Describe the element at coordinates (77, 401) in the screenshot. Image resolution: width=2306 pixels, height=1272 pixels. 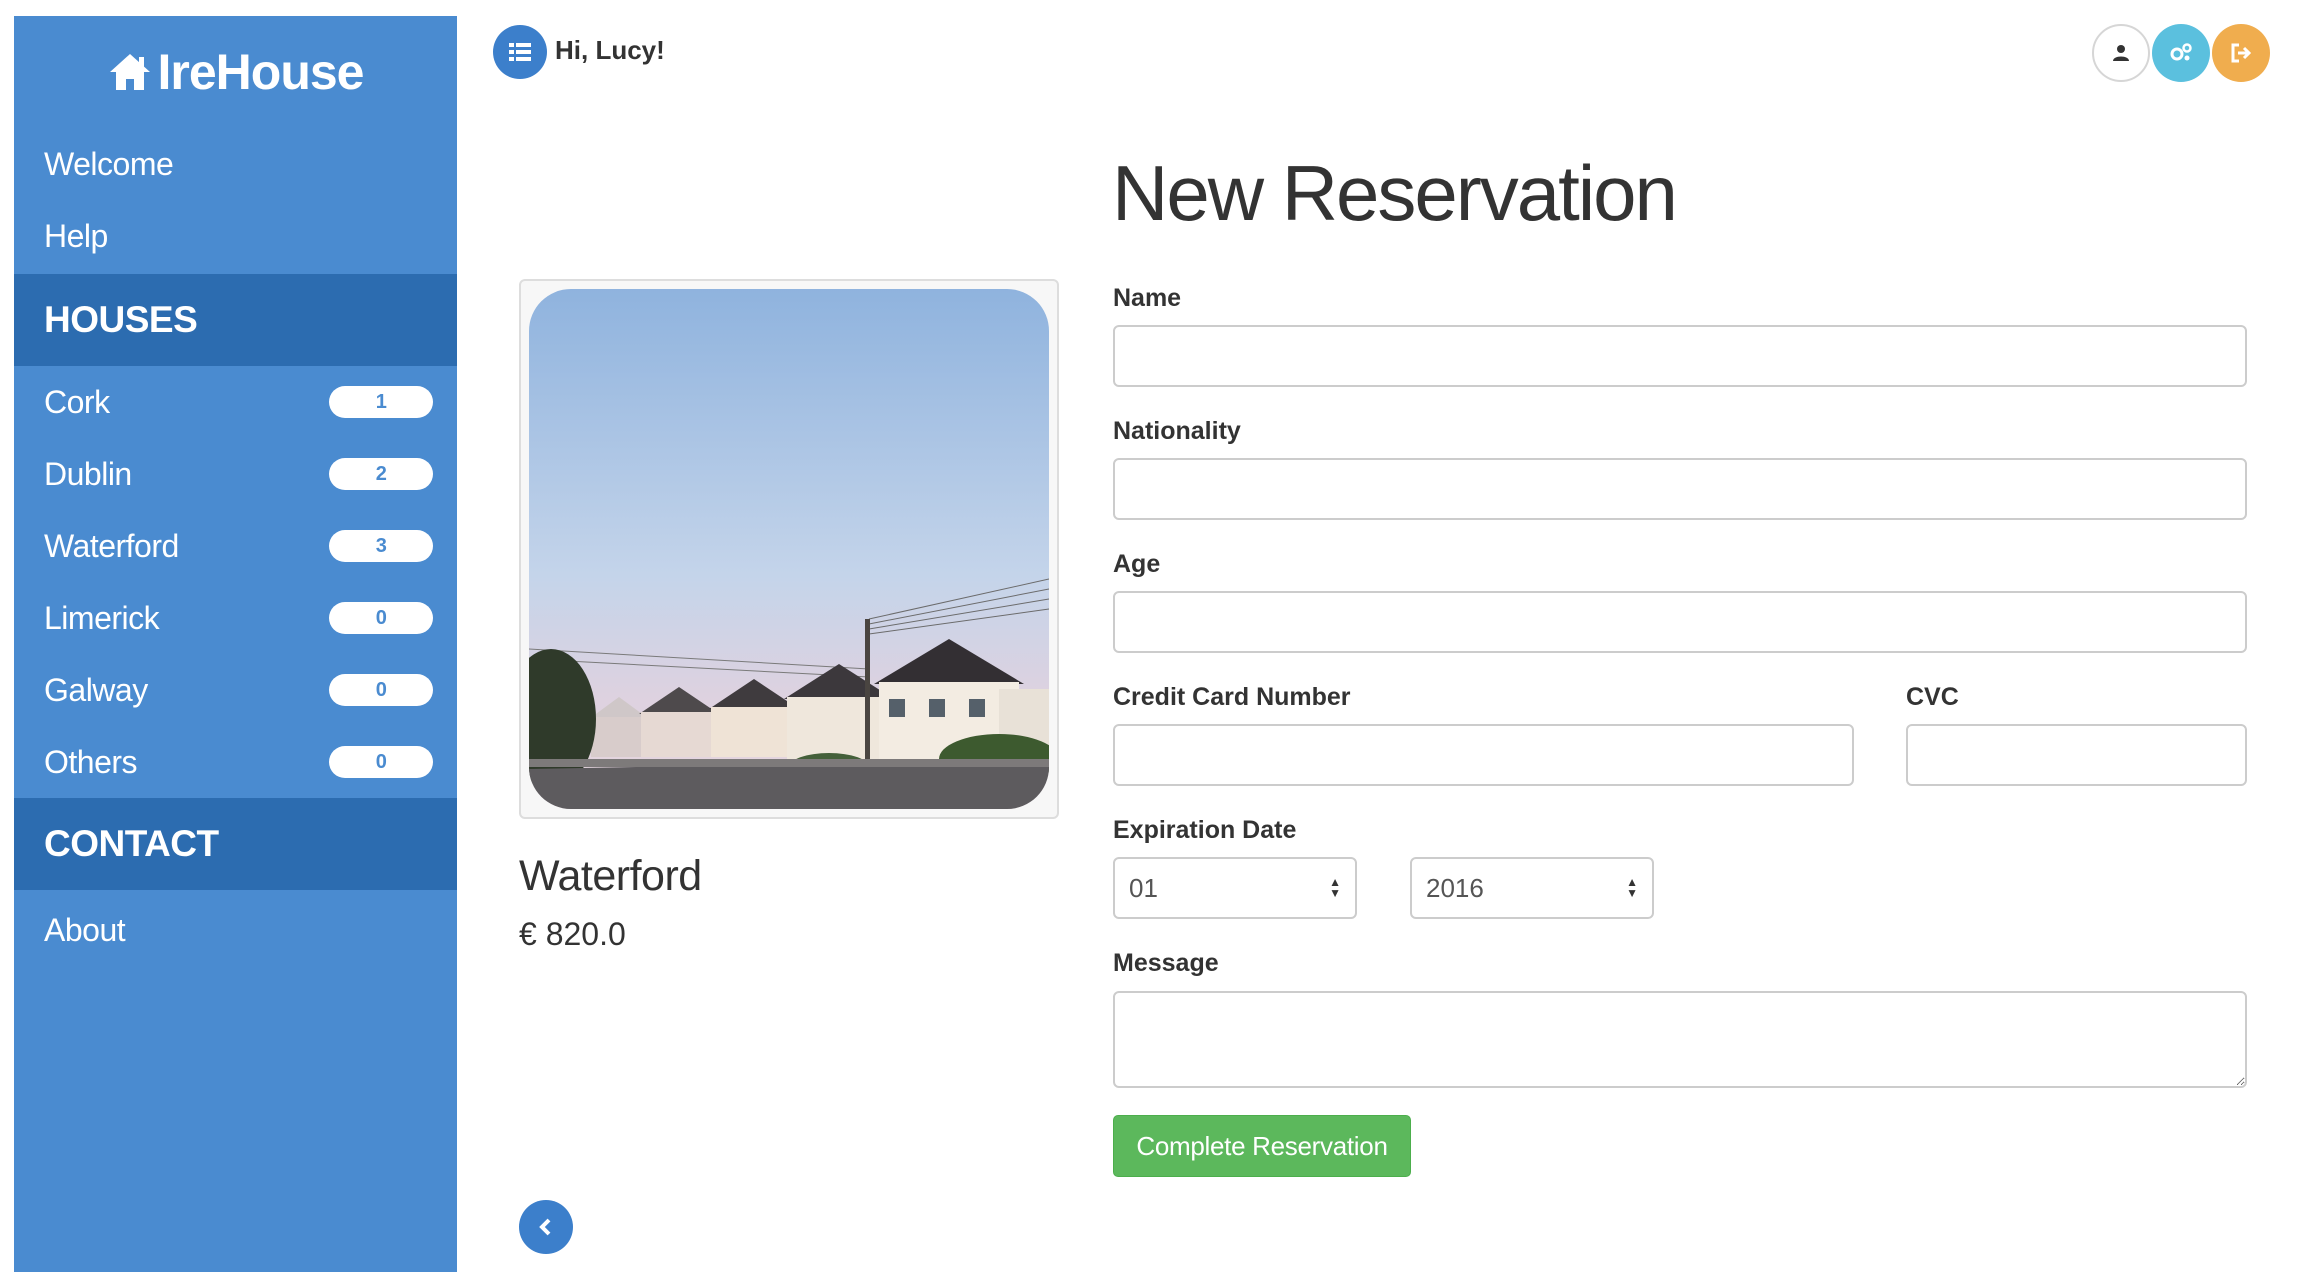
I see `sidebar-item-label: Cork` at that location.